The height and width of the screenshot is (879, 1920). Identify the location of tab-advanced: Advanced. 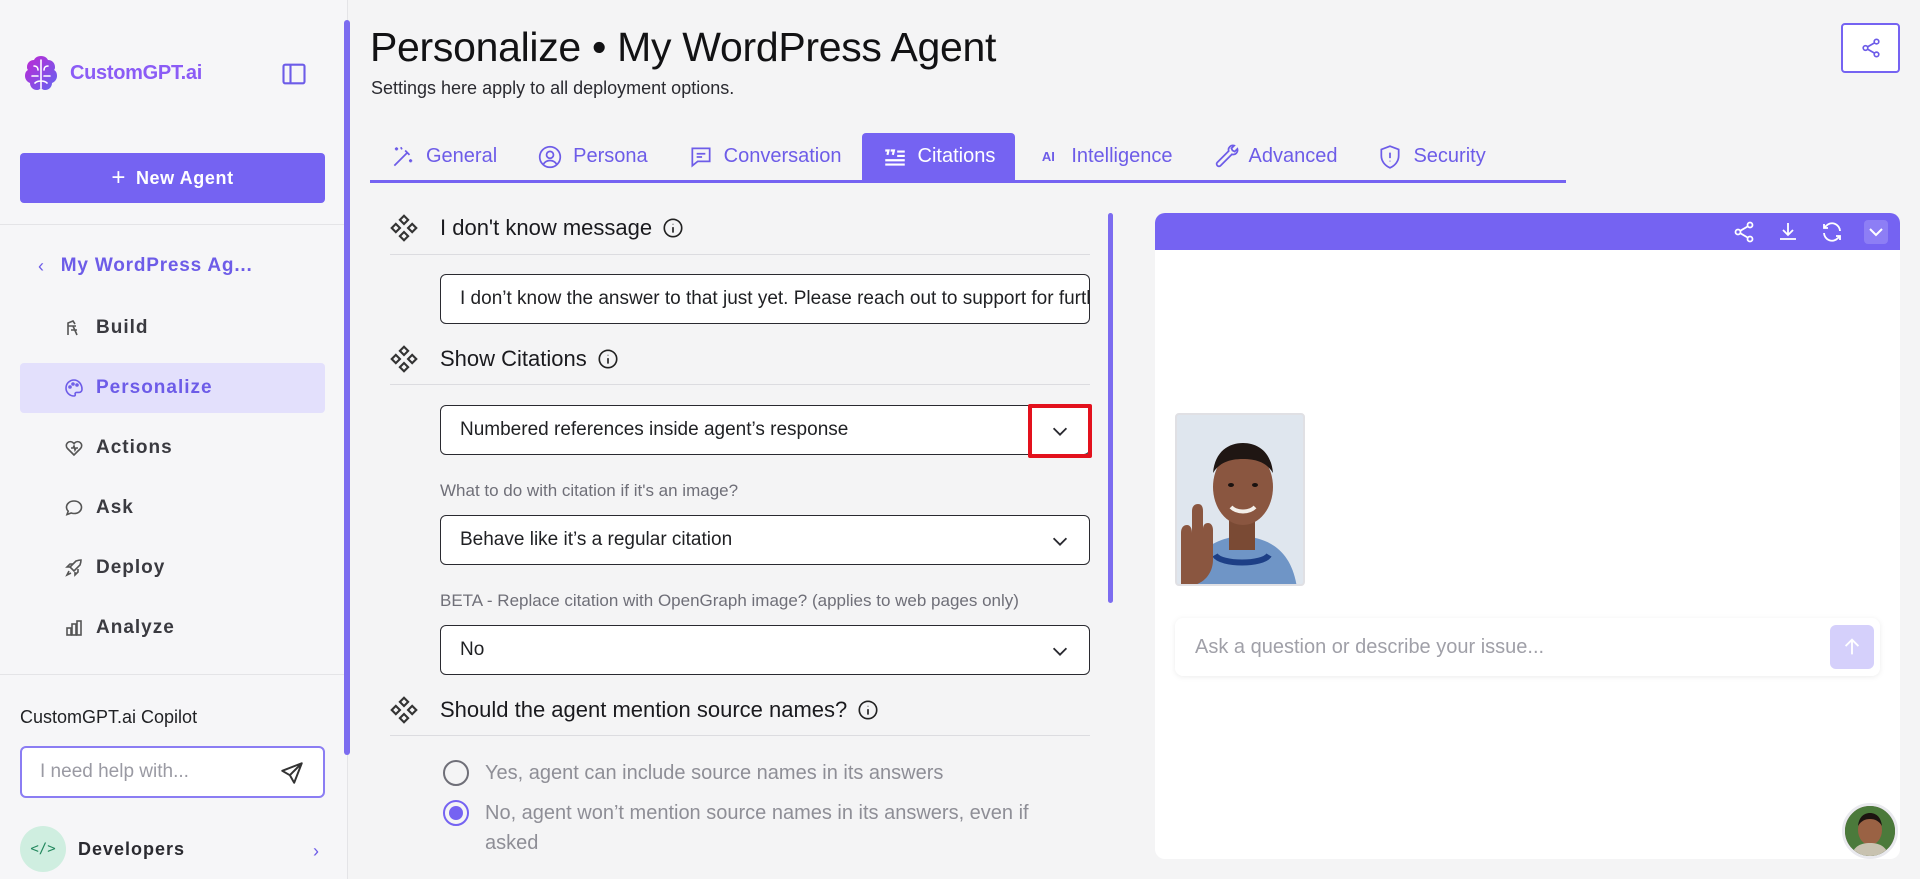
(1275, 156).